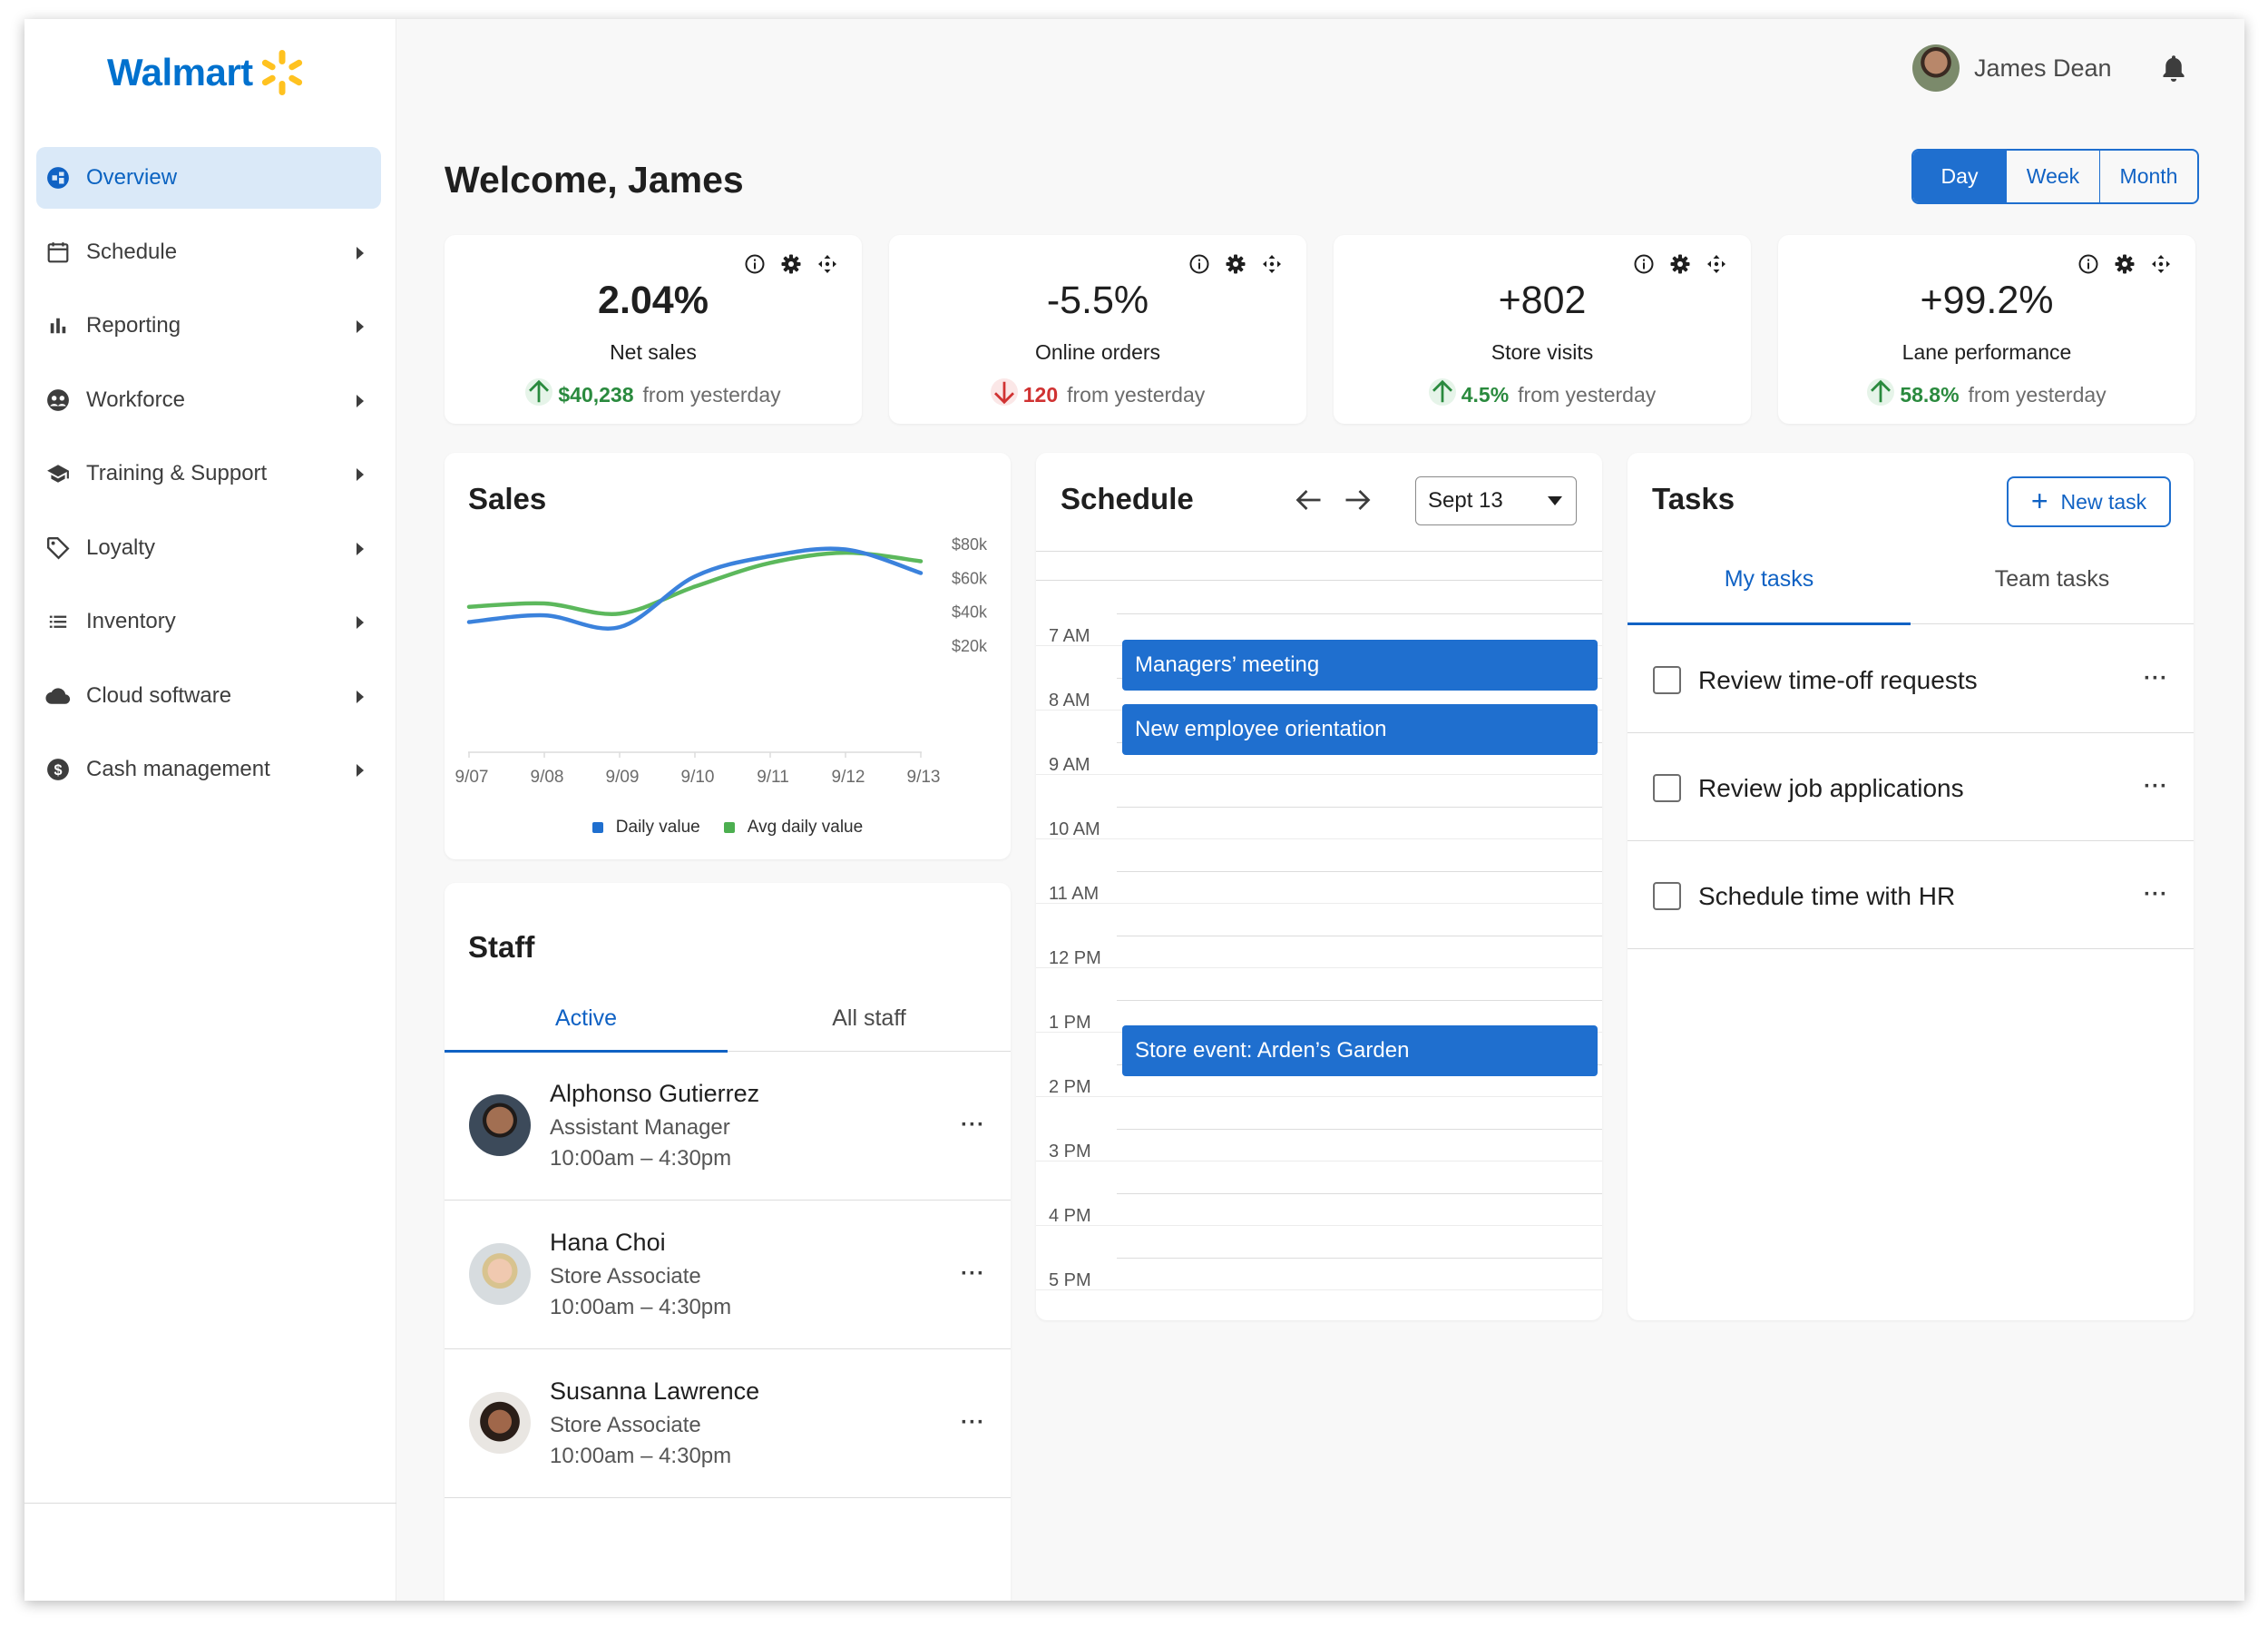 This screenshot has width=2268, height=1627. I want to click on half-hour-line, so click(1319, 967).